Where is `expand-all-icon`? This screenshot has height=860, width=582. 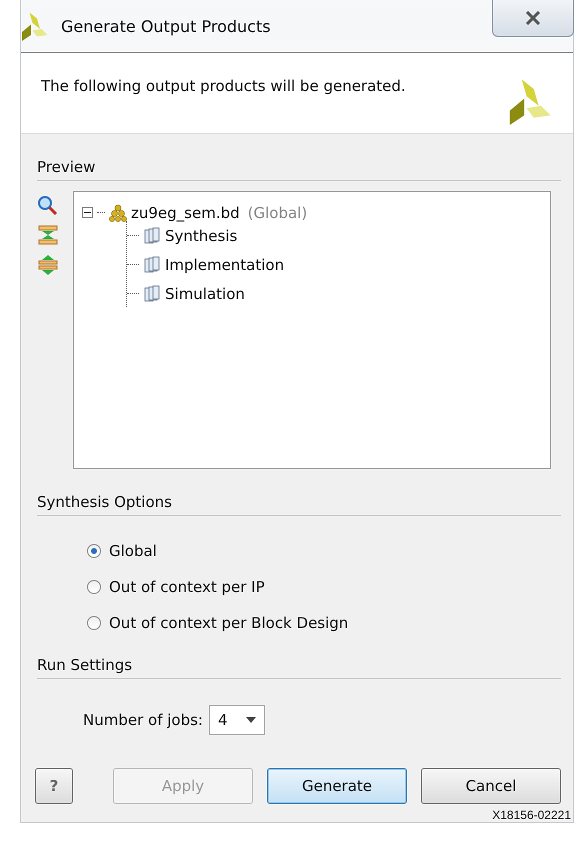 expand-all-icon is located at coordinates (48, 265).